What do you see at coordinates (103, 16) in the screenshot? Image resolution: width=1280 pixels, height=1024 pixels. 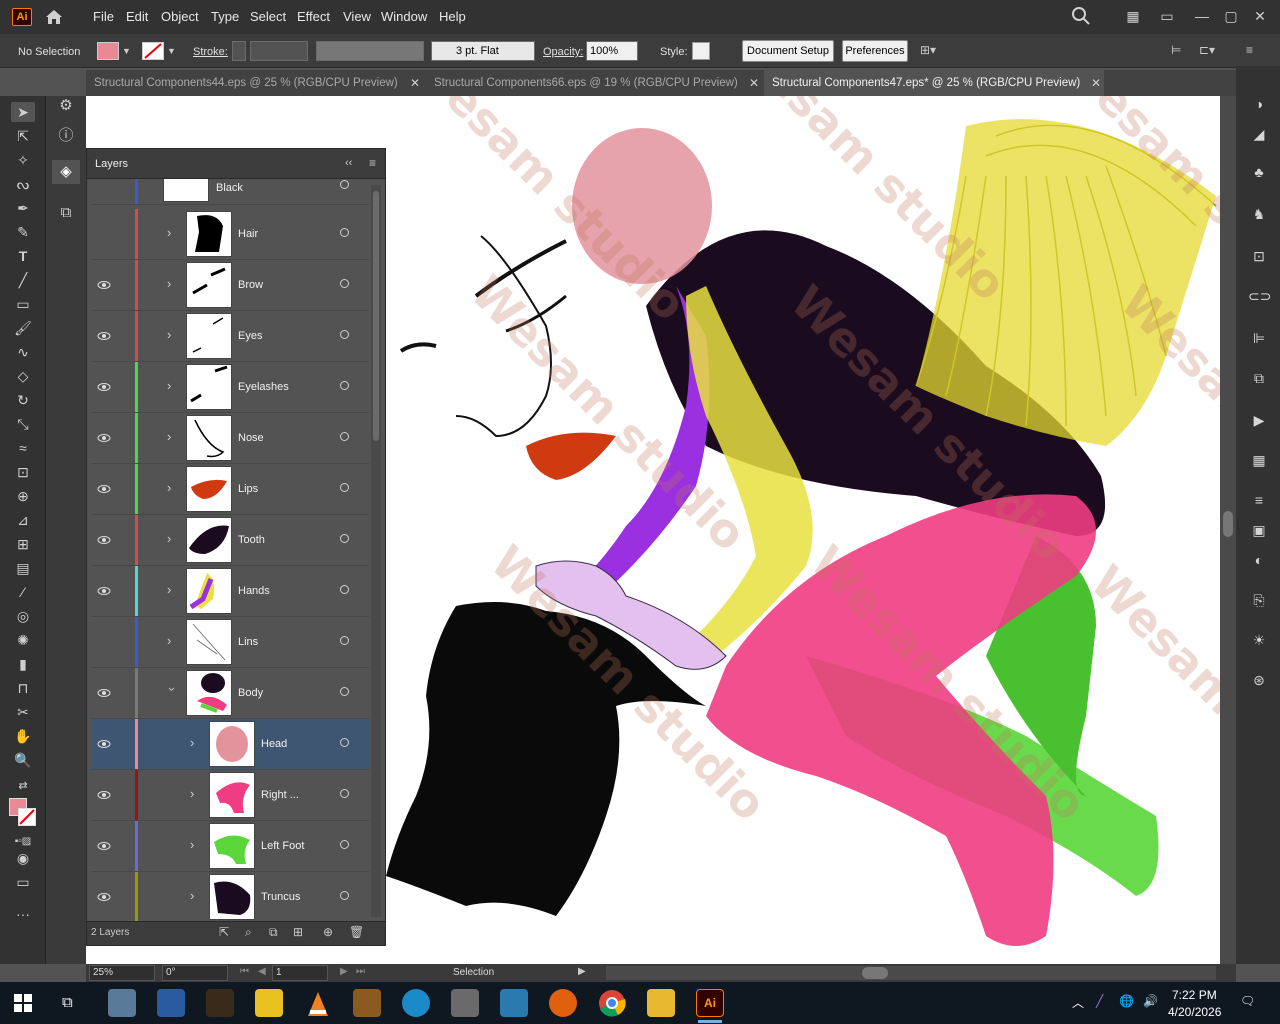 I see `menu-file: File` at bounding box center [103, 16].